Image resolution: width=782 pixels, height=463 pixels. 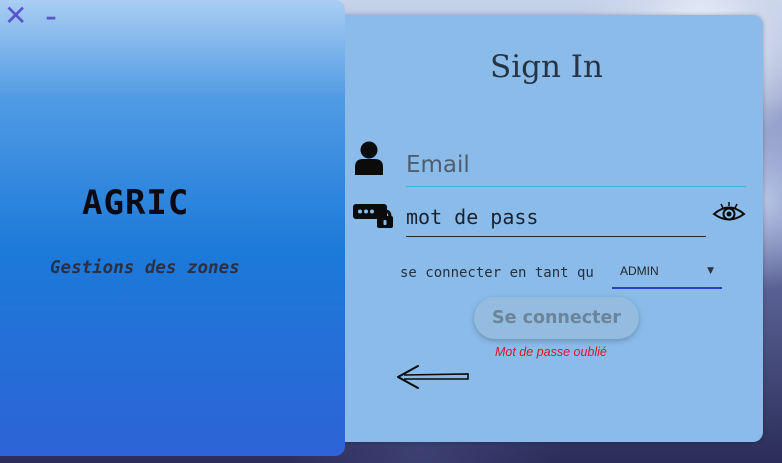 I want to click on connect-button: Se connecter, so click(x=556, y=318).